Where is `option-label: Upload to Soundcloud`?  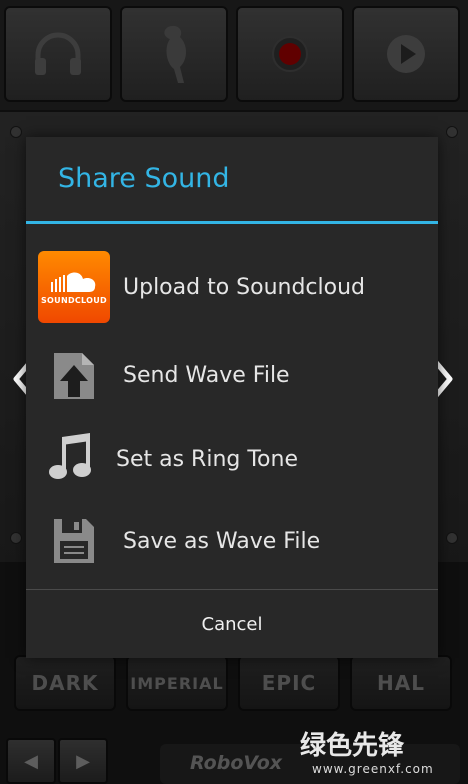 option-label: Upload to Soundcloud is located at coordinates (244, 287).